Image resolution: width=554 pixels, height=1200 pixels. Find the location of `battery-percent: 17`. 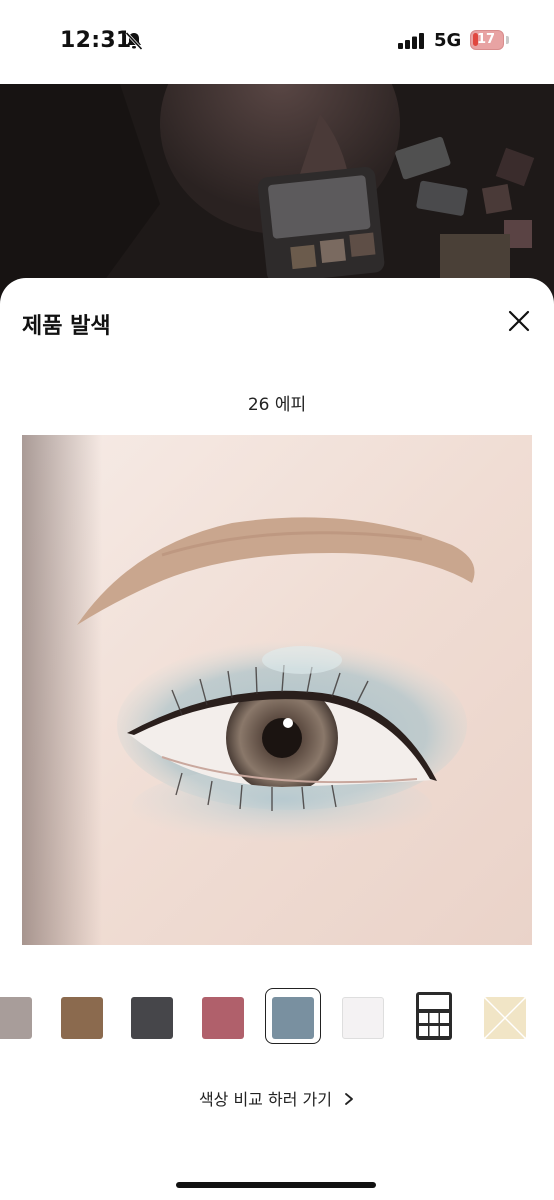

battery-percent: 17 is located at coordinates (486, 39).